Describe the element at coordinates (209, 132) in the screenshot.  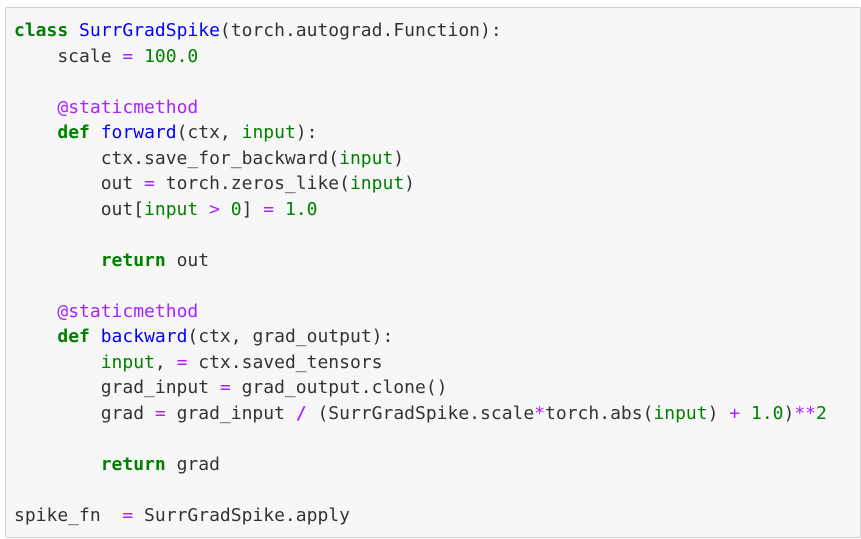
I see `code-token: (ctx,` at that location.